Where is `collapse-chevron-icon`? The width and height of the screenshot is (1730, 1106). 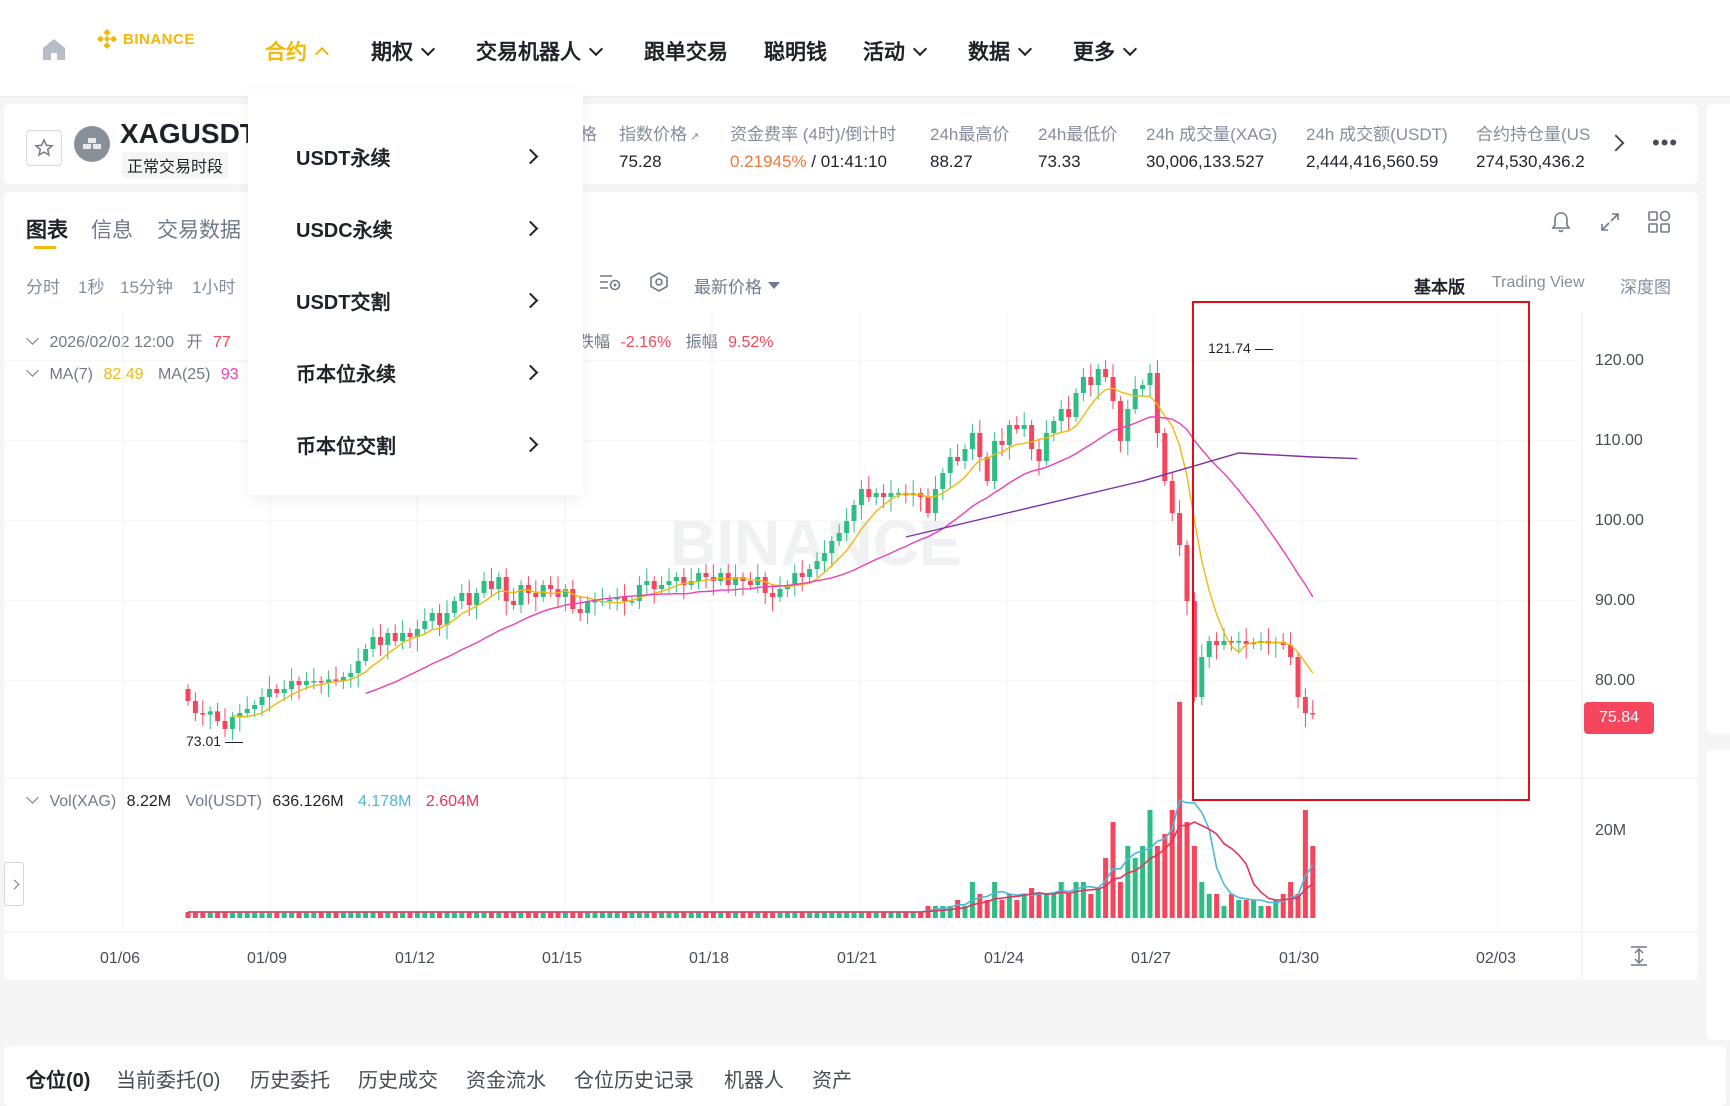 collapse-chevron-icon is located at coordinates (32, 797).